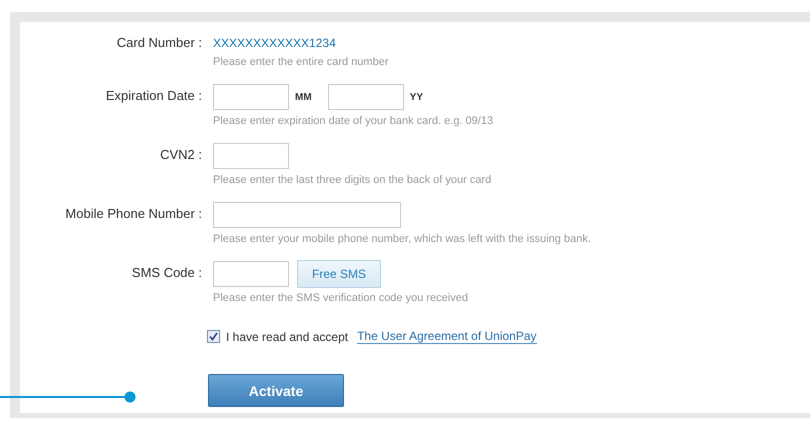  I want to click on agreement-link: The User Agreement of UnionPay, so click(447, 336).